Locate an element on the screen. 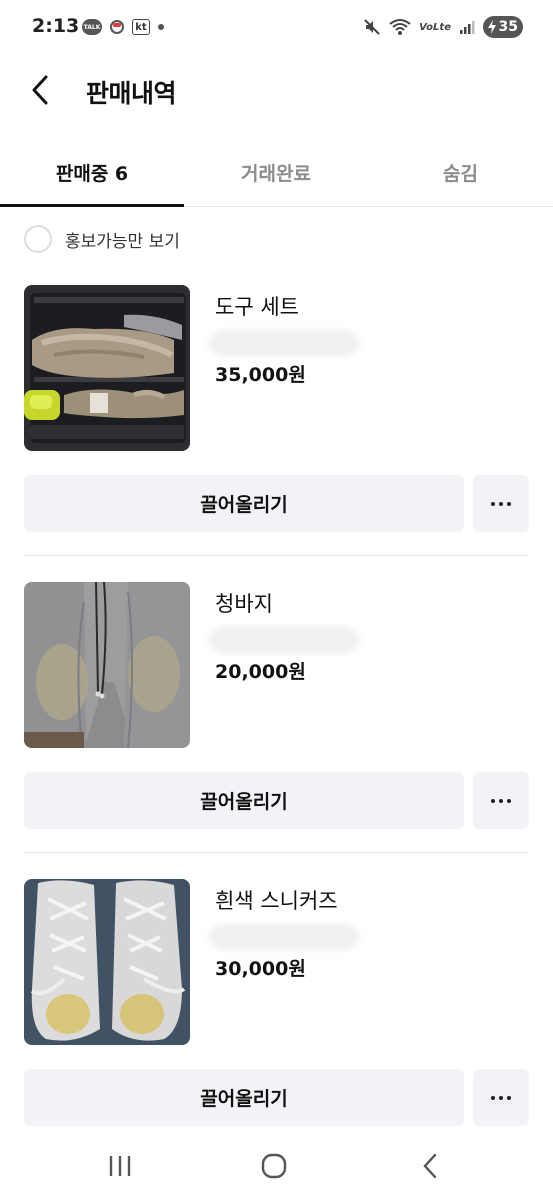 The height and width of the screenshot is (1200, 553). recent-apps-icon is located at coordinates (120, 1166).